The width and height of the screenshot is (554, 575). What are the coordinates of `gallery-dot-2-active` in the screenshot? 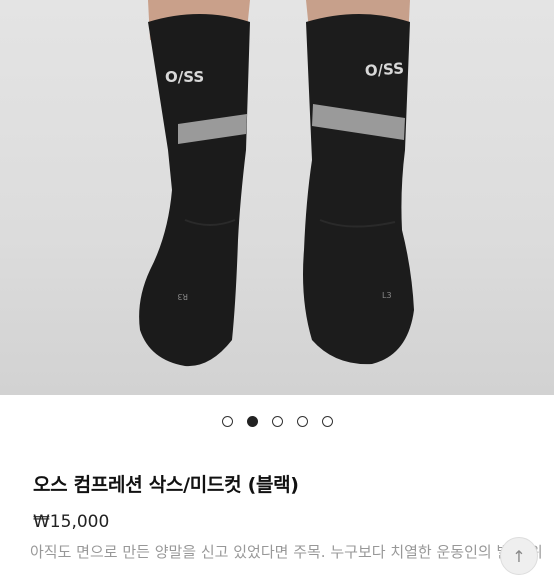 It's located at (252, 421).